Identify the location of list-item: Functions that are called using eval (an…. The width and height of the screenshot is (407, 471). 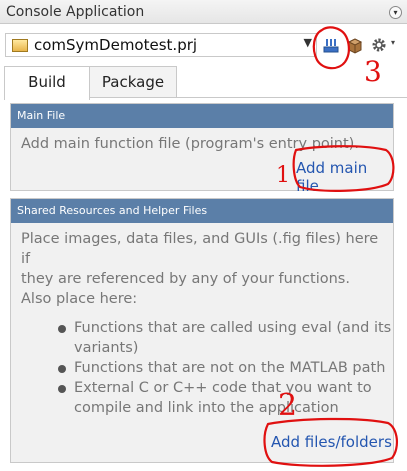
(225, 338).